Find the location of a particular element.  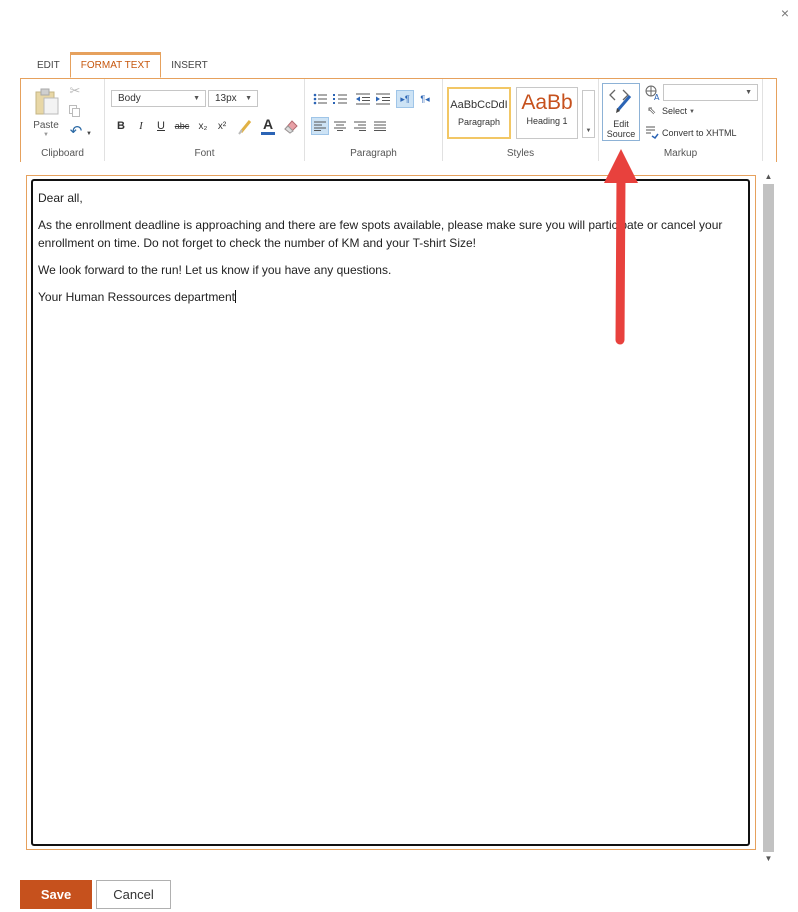

edit-source-label-1: Edit is located at coordinates (621, 124).